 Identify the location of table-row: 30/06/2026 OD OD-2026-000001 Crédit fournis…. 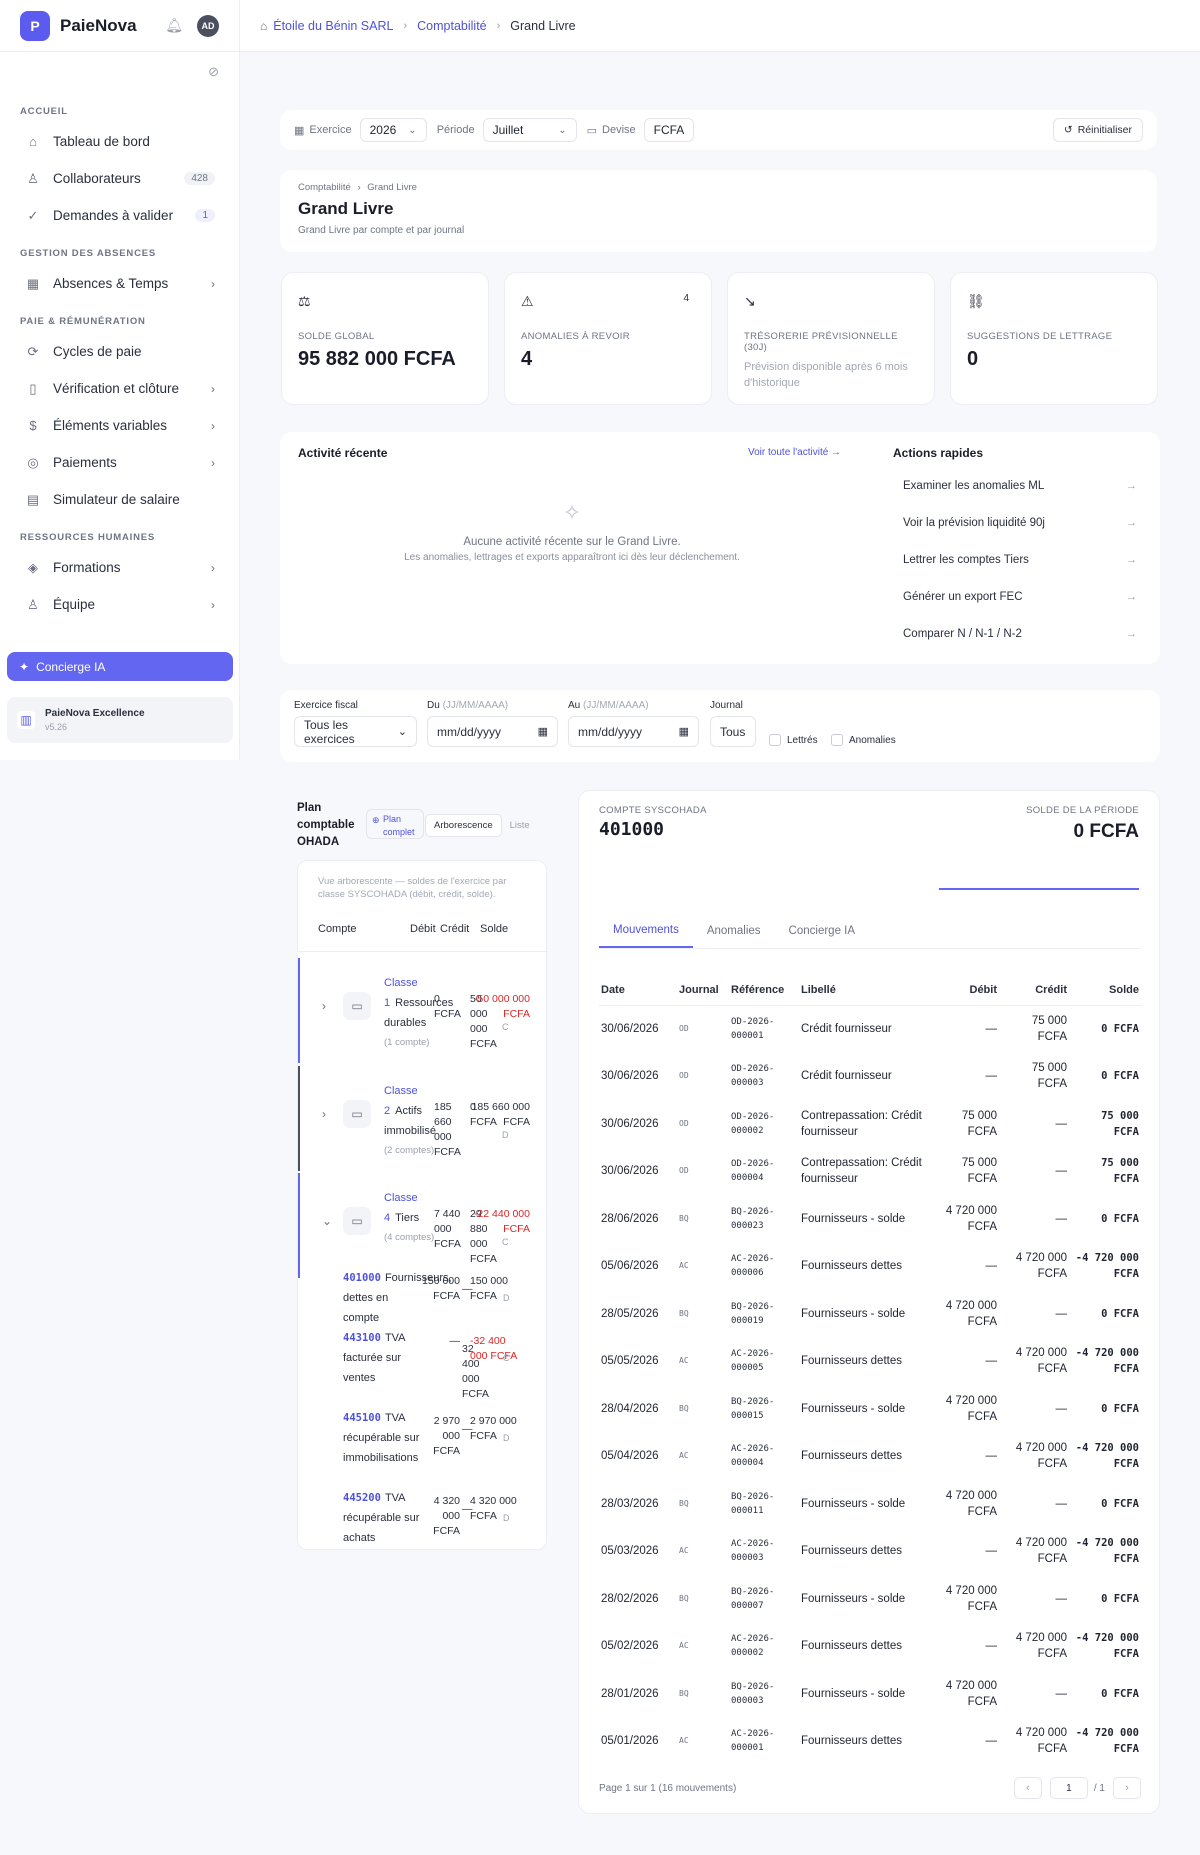
(870, 1029).